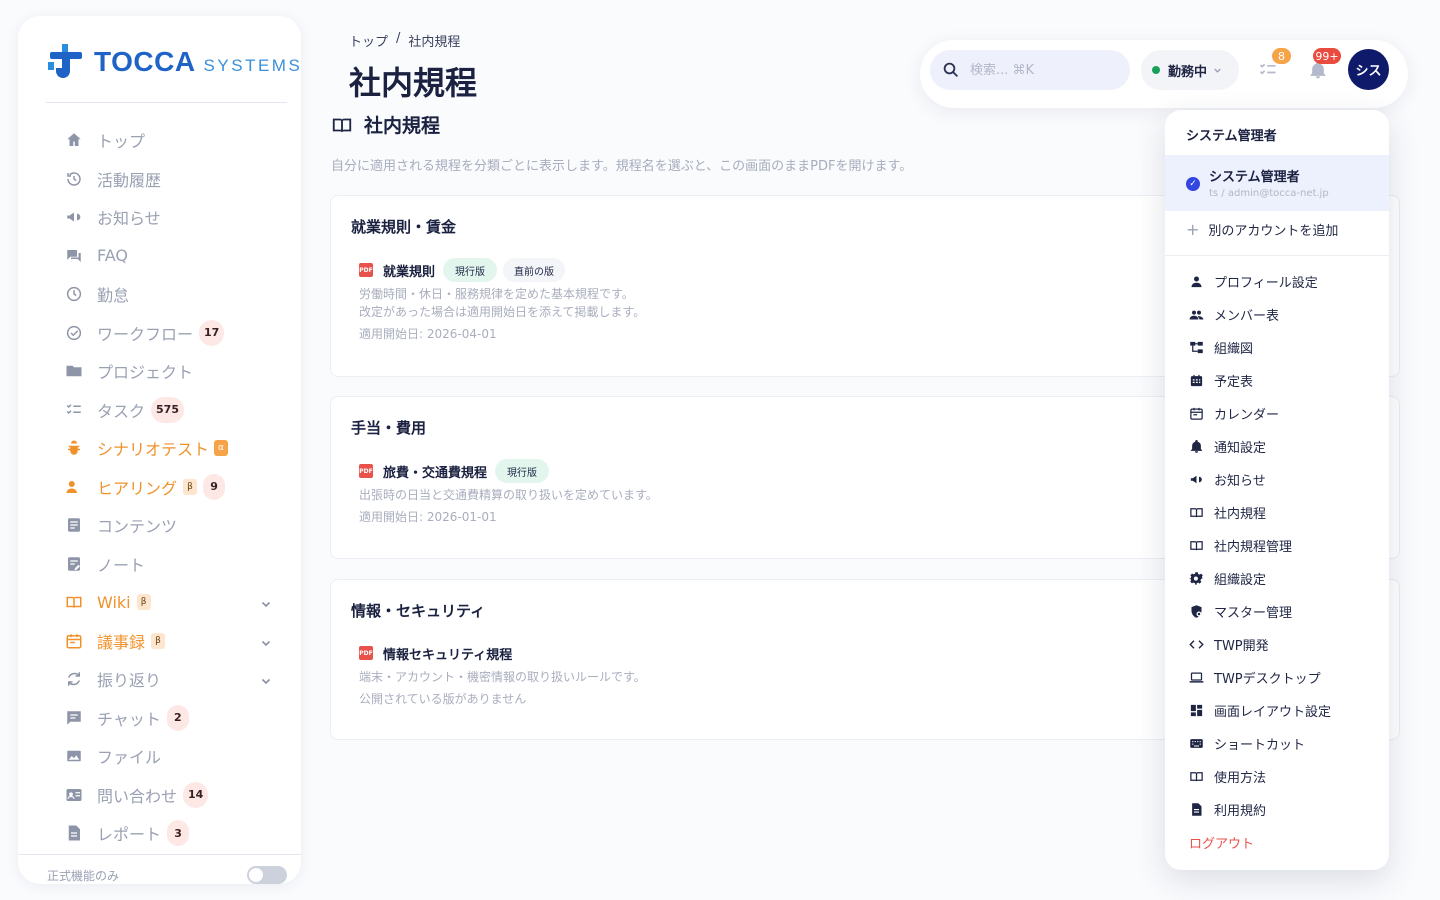 The width and height of the screenshot is (1440, 900). I want to click on logo-icon, so click(66, 62).